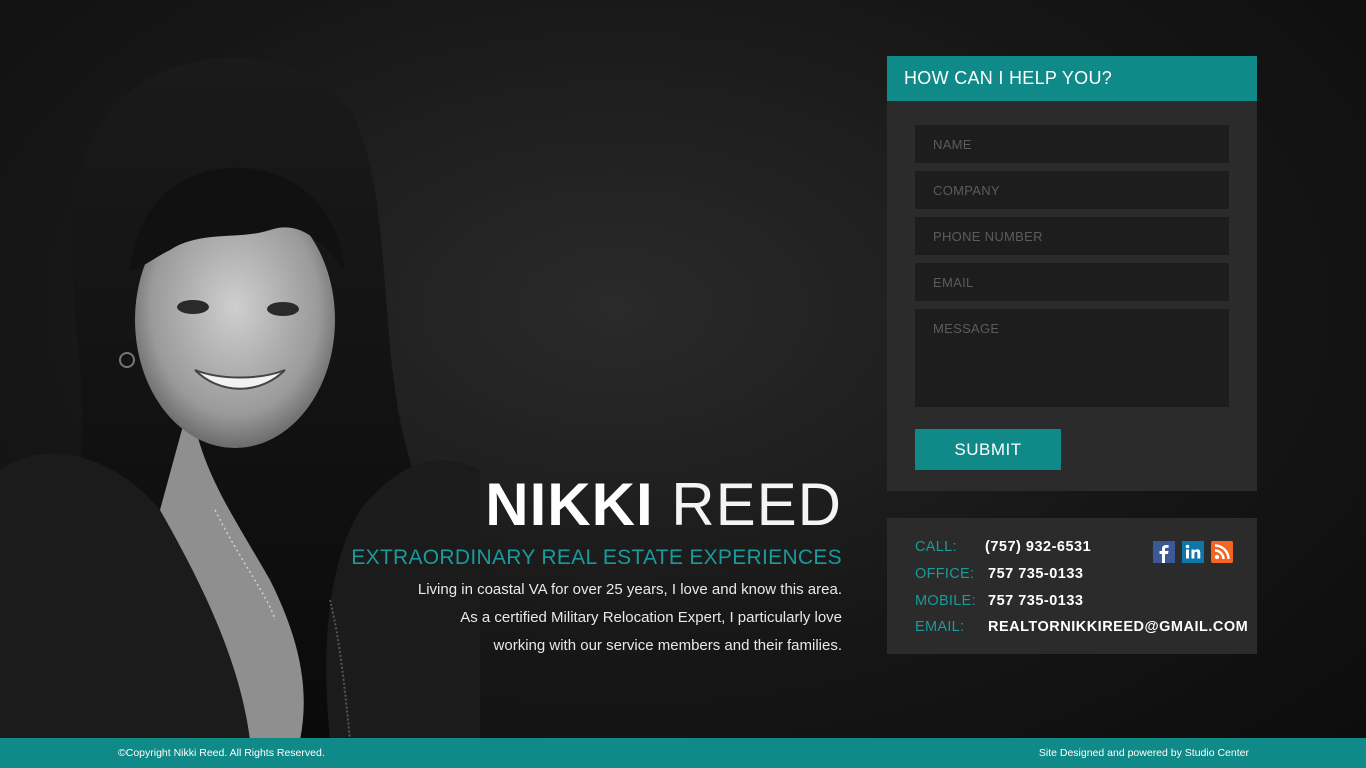 This screenshot has width=1366, height=768. I want to click on call-row: CALL: (757) 932-6531, so click(1003, 546).